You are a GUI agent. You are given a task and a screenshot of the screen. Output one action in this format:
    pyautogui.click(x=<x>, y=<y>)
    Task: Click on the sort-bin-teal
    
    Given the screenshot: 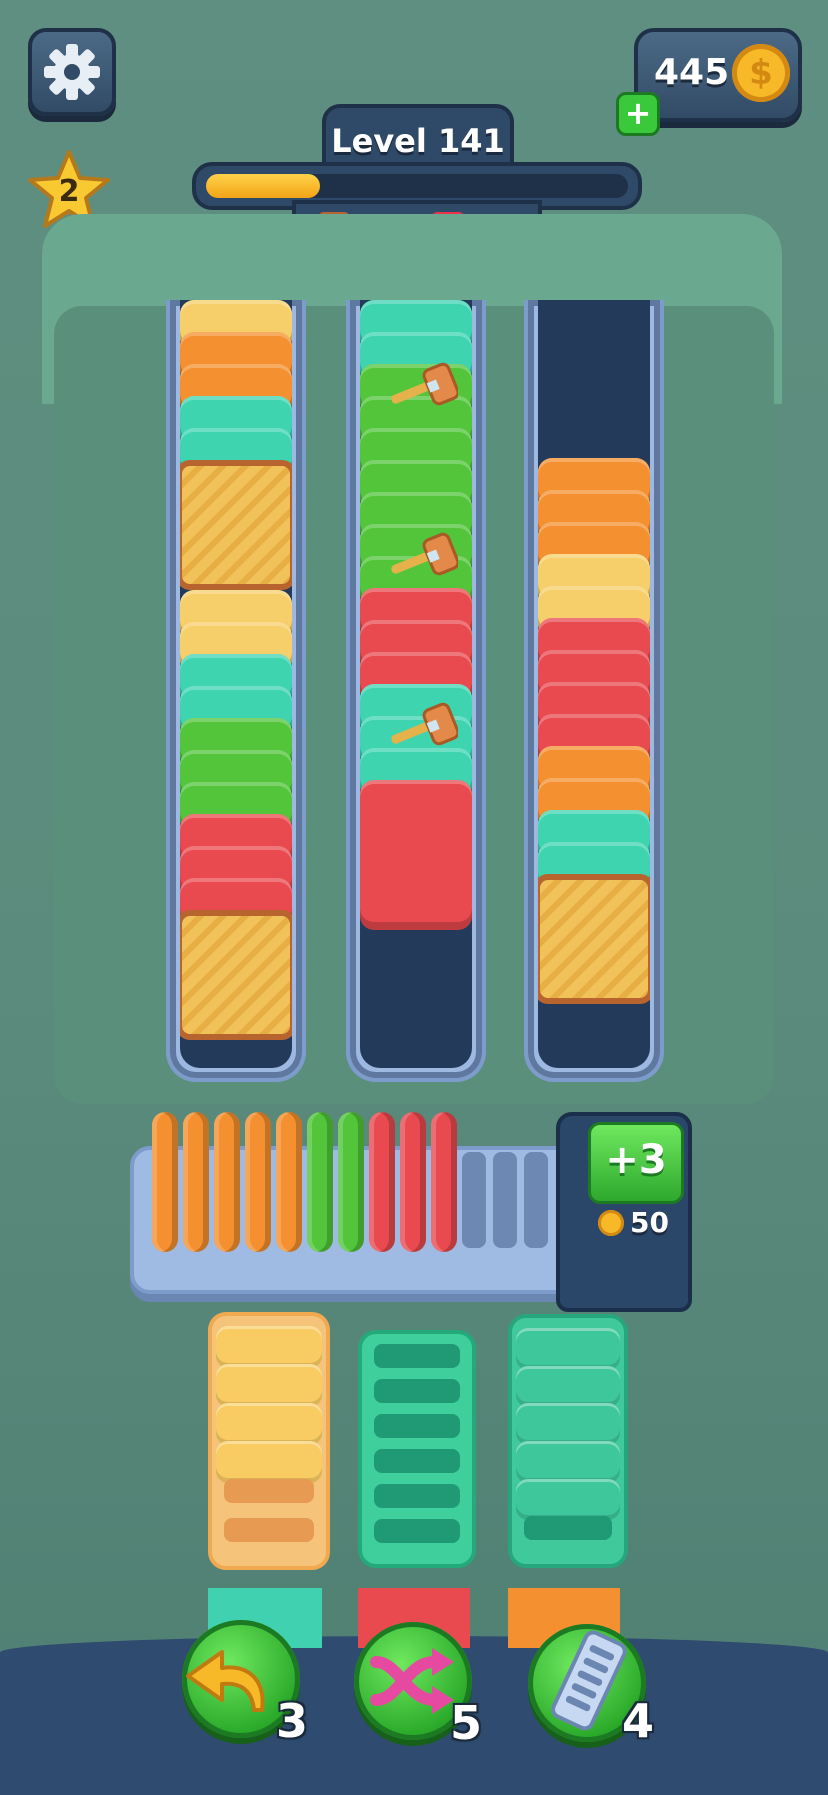 What is the action you would take?
    pyautogui.click(x=417, y=1449)
    